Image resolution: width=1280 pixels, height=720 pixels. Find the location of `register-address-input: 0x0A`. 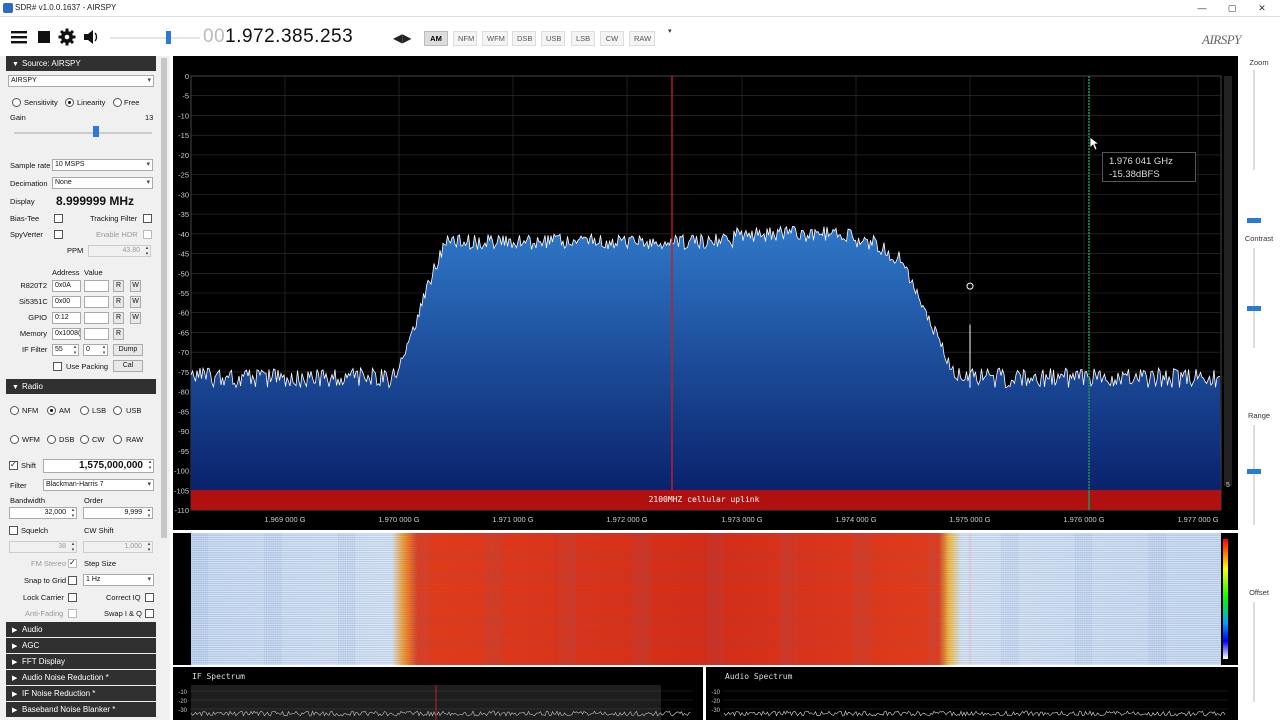

register-address-input: 0x0A is located at coordinates (66, 286).